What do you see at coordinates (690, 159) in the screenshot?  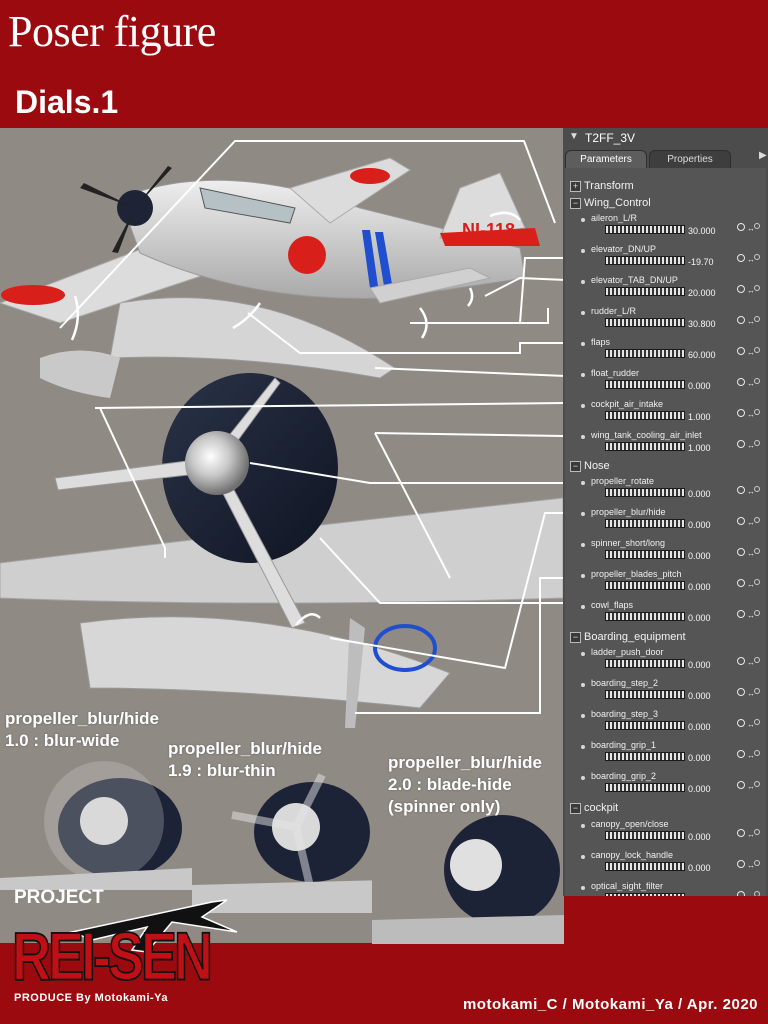 I see `tab-properties: Properties` at bounding box center [690, 159].